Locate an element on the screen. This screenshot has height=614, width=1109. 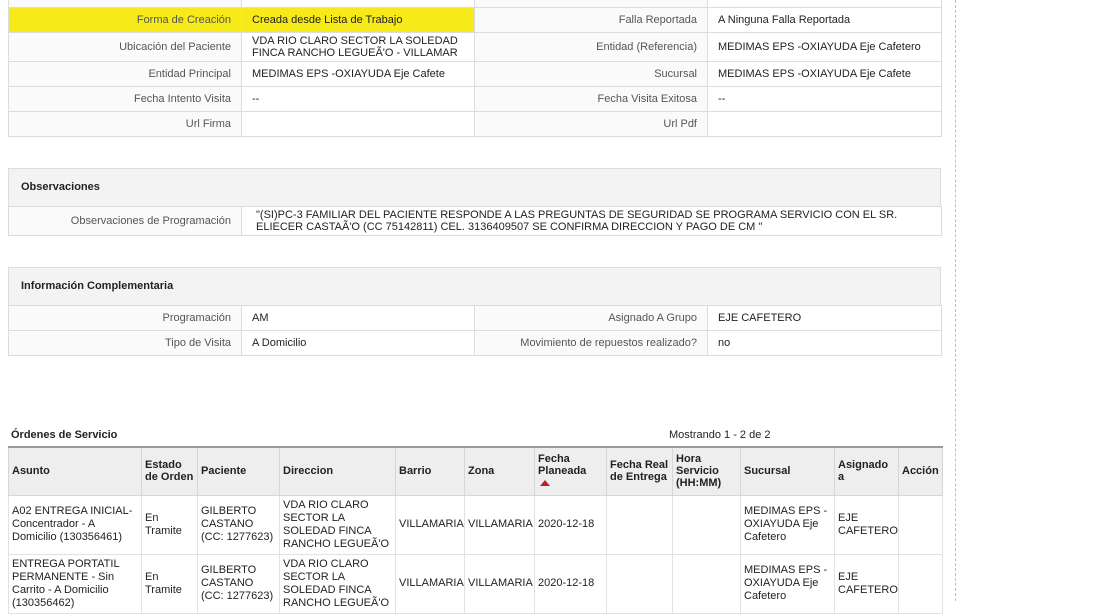
field-value: A Domicilio is located at coordinates (358, 343).